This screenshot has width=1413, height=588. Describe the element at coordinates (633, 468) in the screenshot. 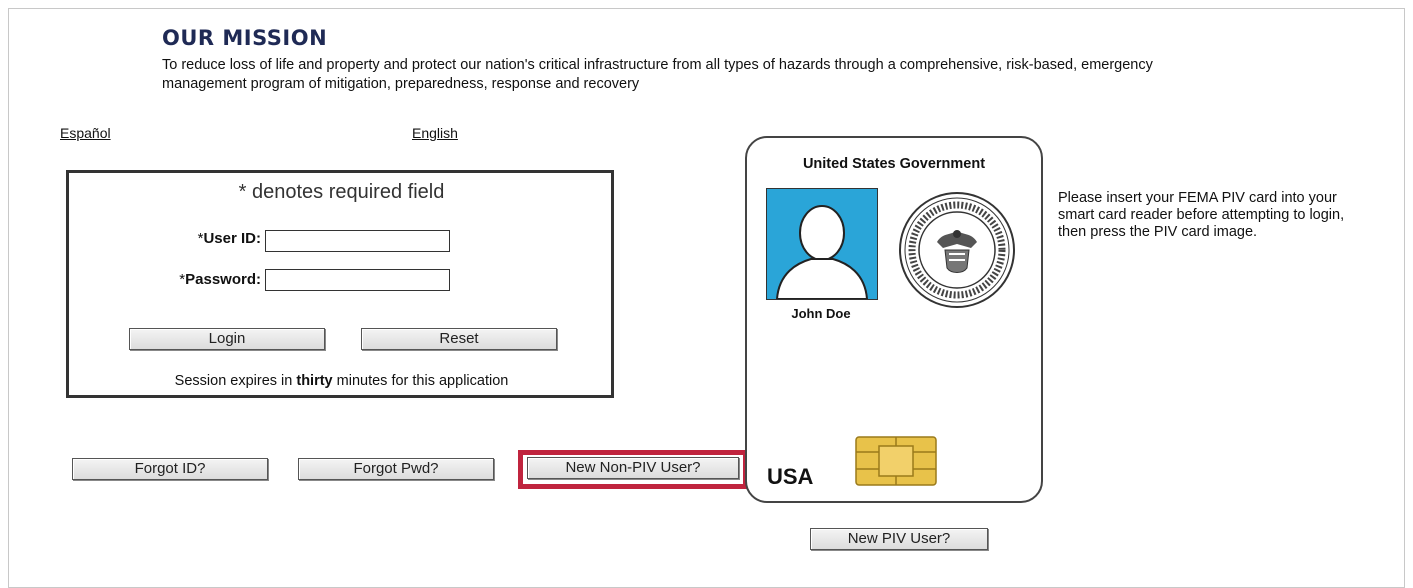

I see `new-non-piv-user-button: New Non-PIV User?` at that location.